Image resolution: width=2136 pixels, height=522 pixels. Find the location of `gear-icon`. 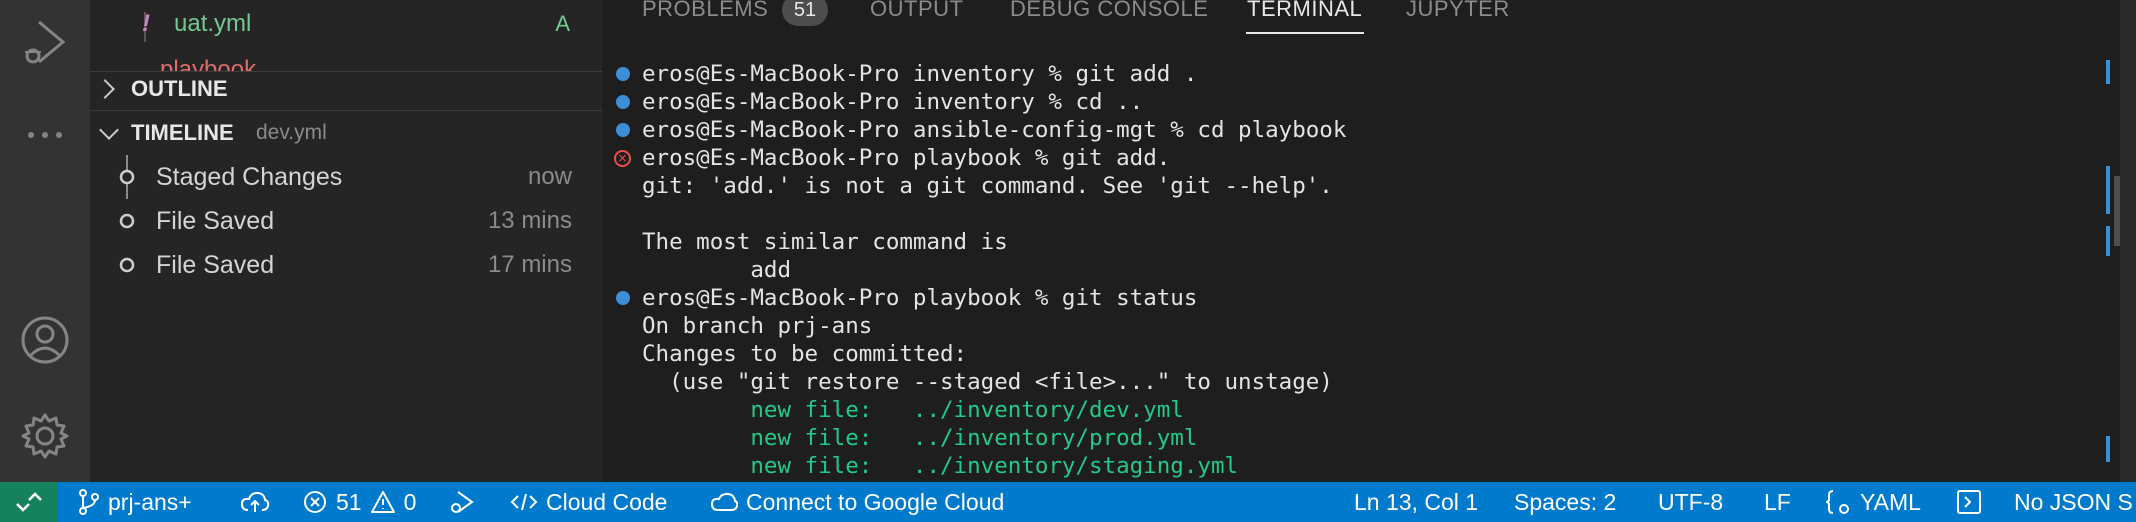

gear-icon is located at coordinates (45, 436).